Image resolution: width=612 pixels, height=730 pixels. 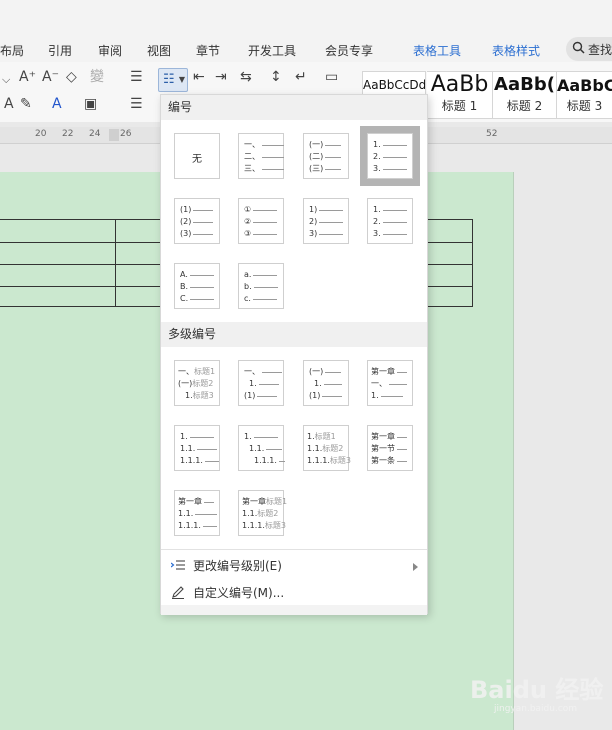 I want to click on multilevel-option: (一) 1. (1), so click(x=326, y=383).